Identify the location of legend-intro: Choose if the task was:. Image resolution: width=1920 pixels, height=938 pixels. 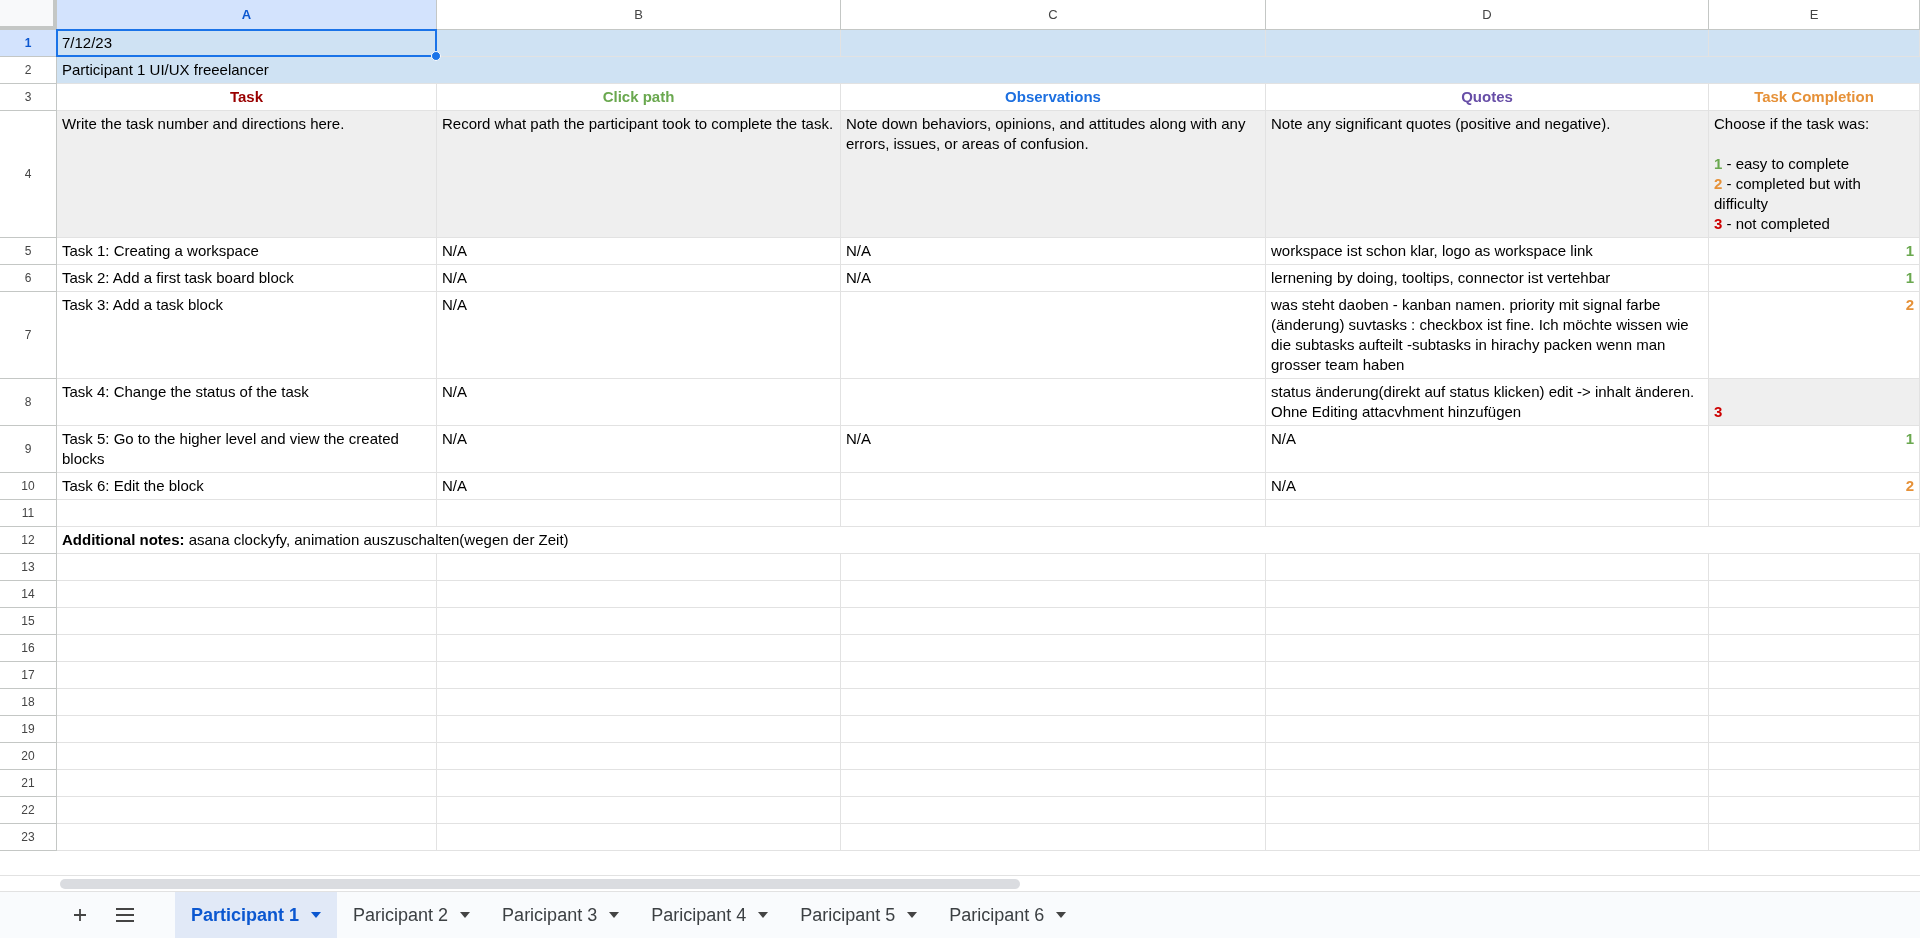
(1792, 124).